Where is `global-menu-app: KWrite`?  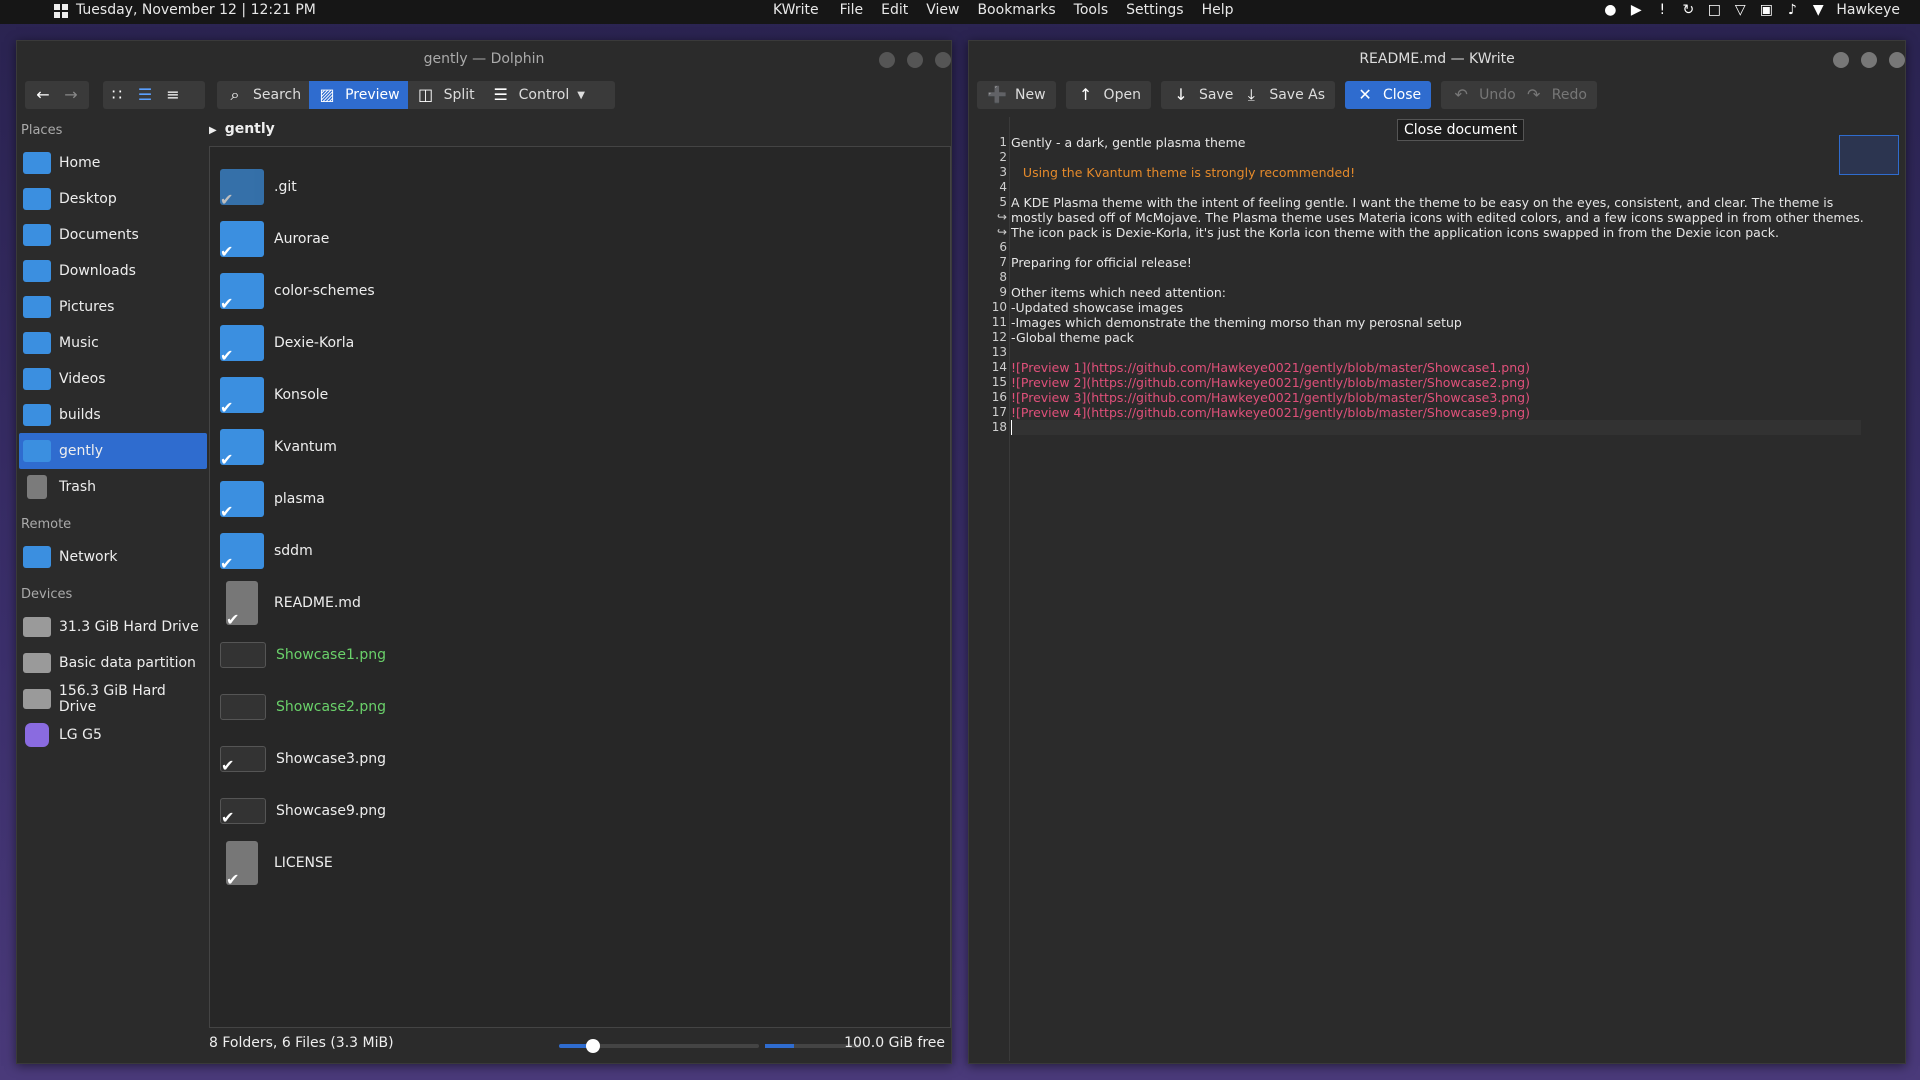
global-menu-app: KWrite is located at coordinates (797, 10).